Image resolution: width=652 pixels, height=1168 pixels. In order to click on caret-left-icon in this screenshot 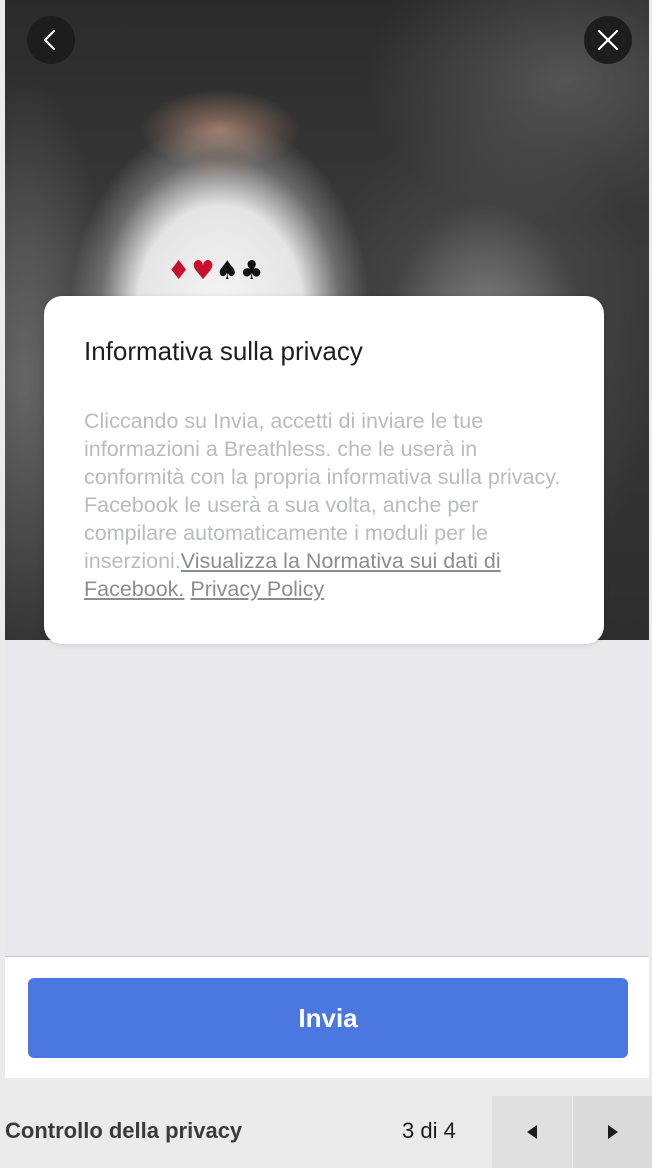, I will do `click(532, 1132)`.